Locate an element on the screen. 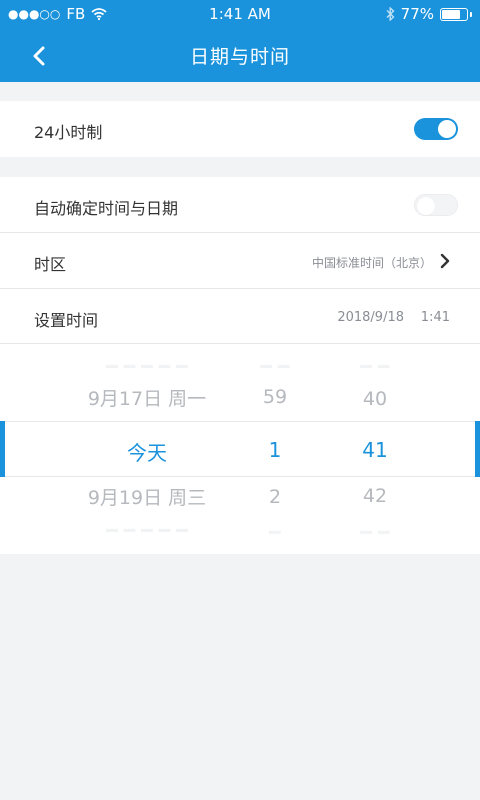  picker-fade-bottom is located at coordinates (240, 534).